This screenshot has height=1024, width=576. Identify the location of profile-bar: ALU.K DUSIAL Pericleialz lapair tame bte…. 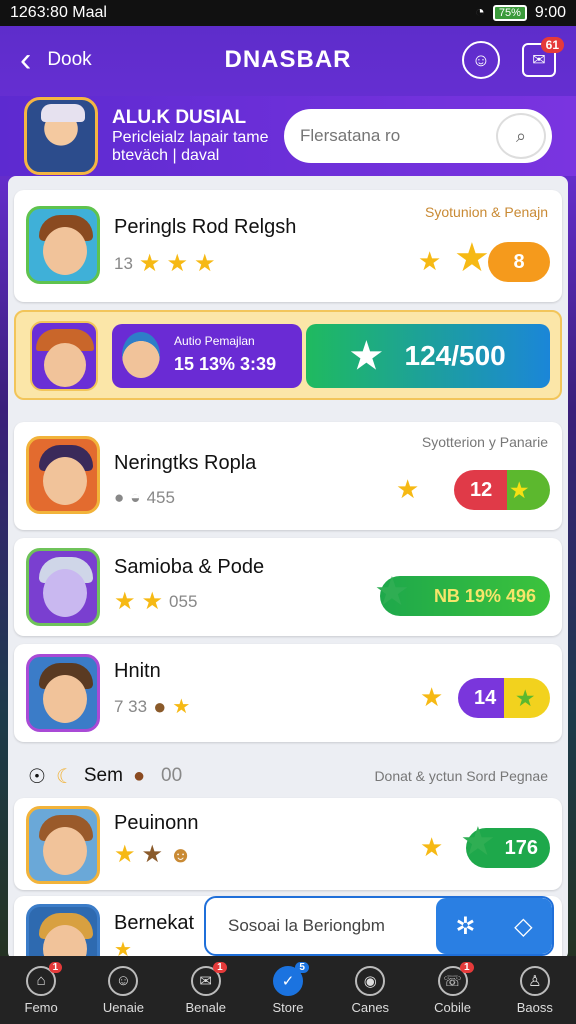
(288, 136).